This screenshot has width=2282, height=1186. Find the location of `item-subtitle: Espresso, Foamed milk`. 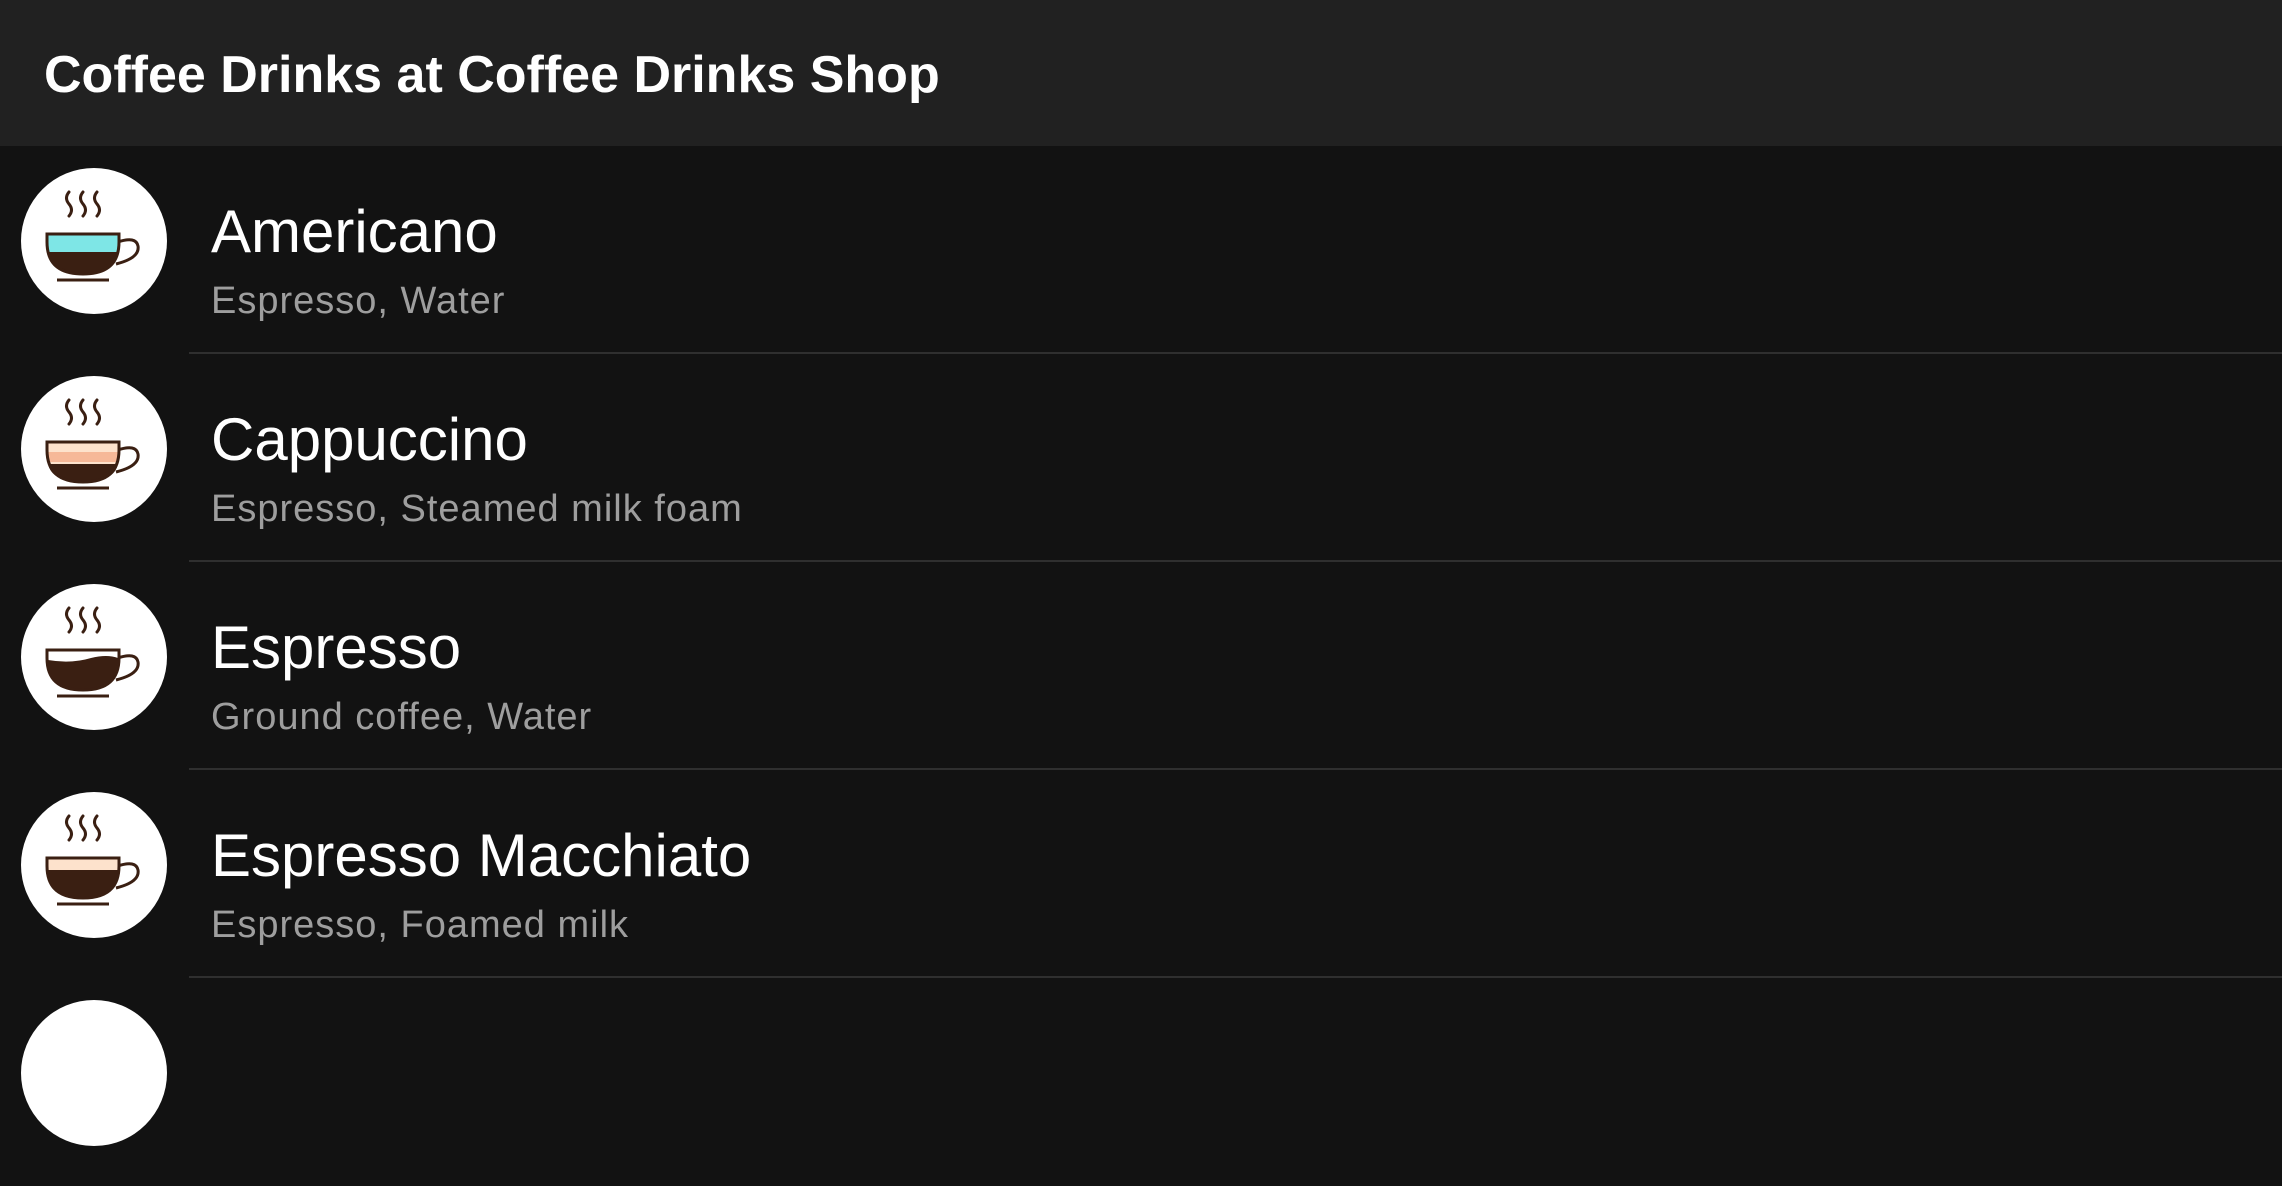

item-subtitle: Espresso, Foamed milk is located at coordinates (420, 925).